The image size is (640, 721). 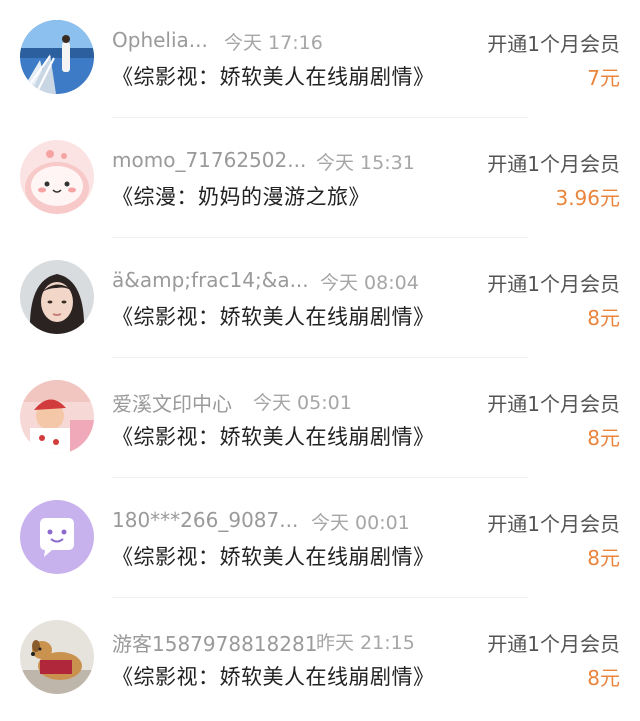 I want to click on timestamp: 今天 15:31, so click(x=365, y=163).